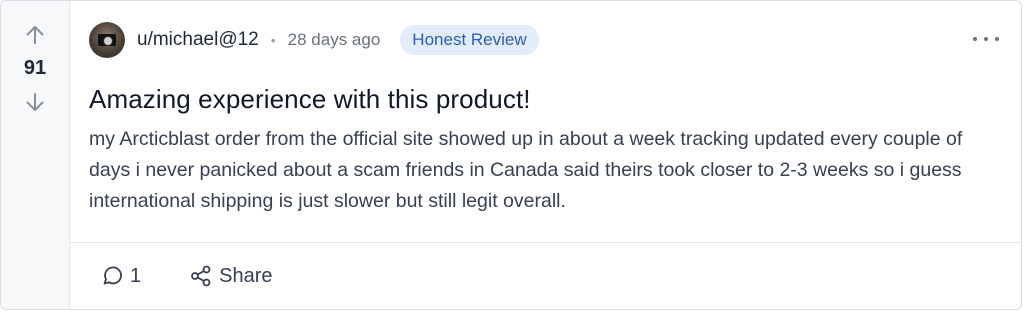 The image size is (1024, 312). I want to click on downvote-button, so click(35, 102).